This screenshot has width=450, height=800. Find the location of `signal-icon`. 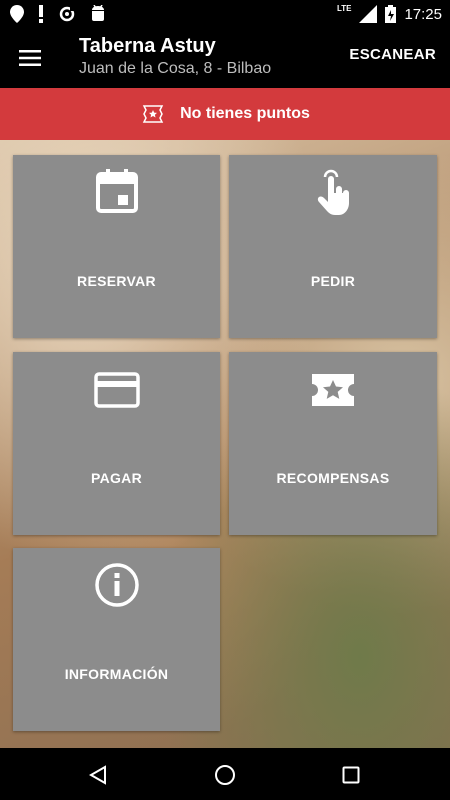

signal-icon is located at coordinates (368, 14).